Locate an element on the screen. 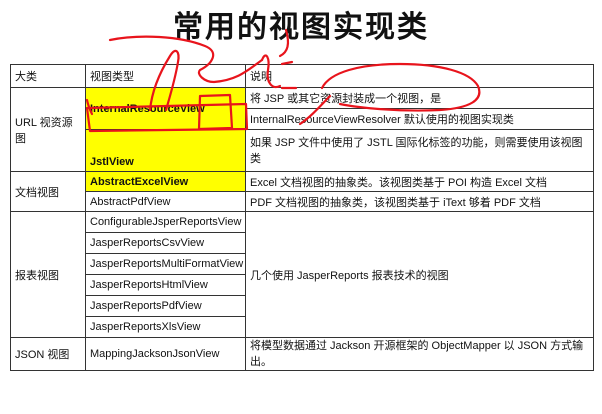  category-url: URL 视资源图 is located at coordinates (48, 129).